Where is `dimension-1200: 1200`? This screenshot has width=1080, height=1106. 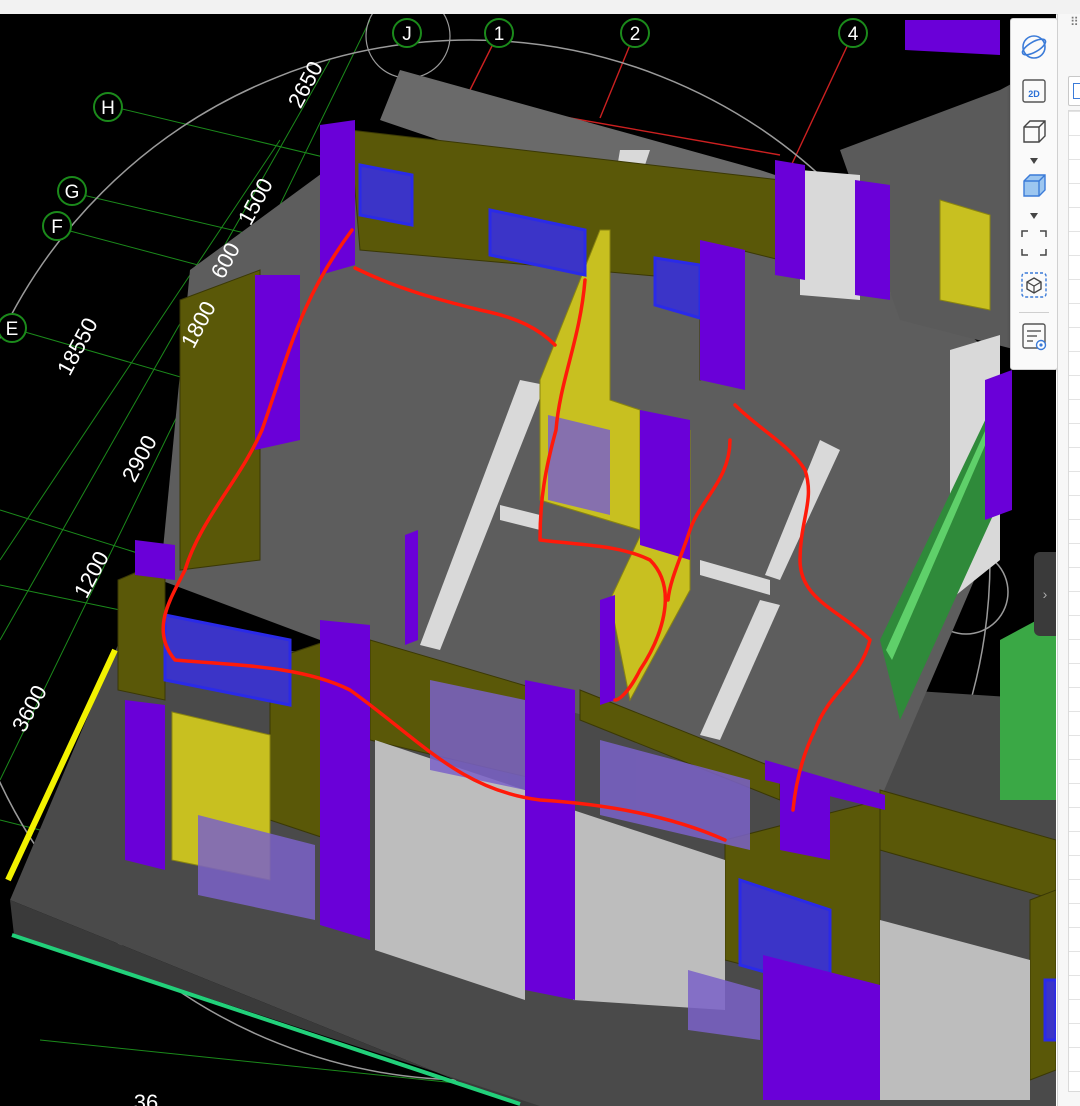 dimension-1200: 1200 is located at coordinates (91, 574).